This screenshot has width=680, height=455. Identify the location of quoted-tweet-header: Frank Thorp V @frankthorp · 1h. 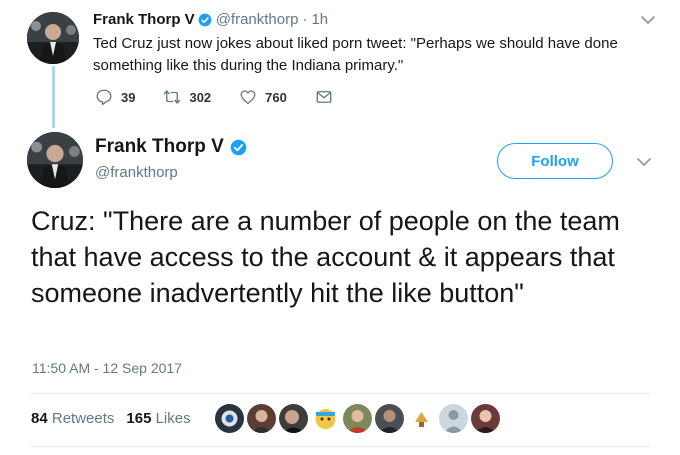
(210, 20).